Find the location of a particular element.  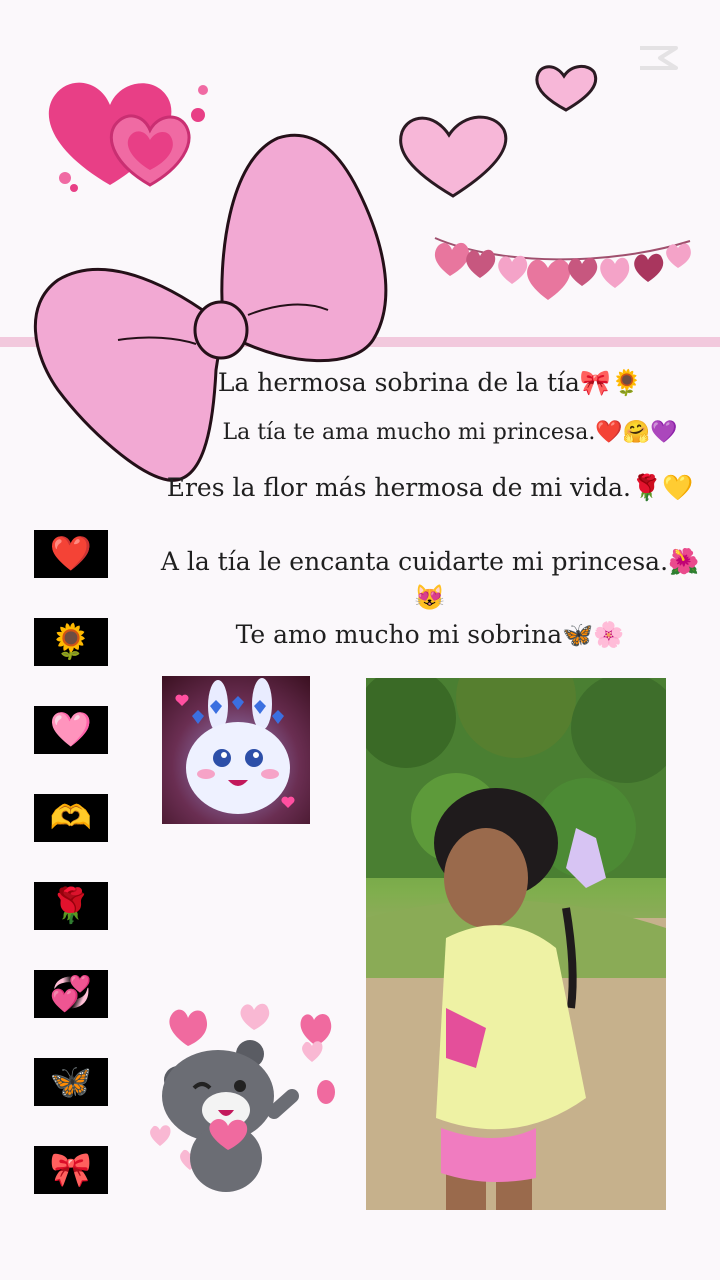

ribbon-emoji-tile: 🎀 is located at coordinates (71, 1170).